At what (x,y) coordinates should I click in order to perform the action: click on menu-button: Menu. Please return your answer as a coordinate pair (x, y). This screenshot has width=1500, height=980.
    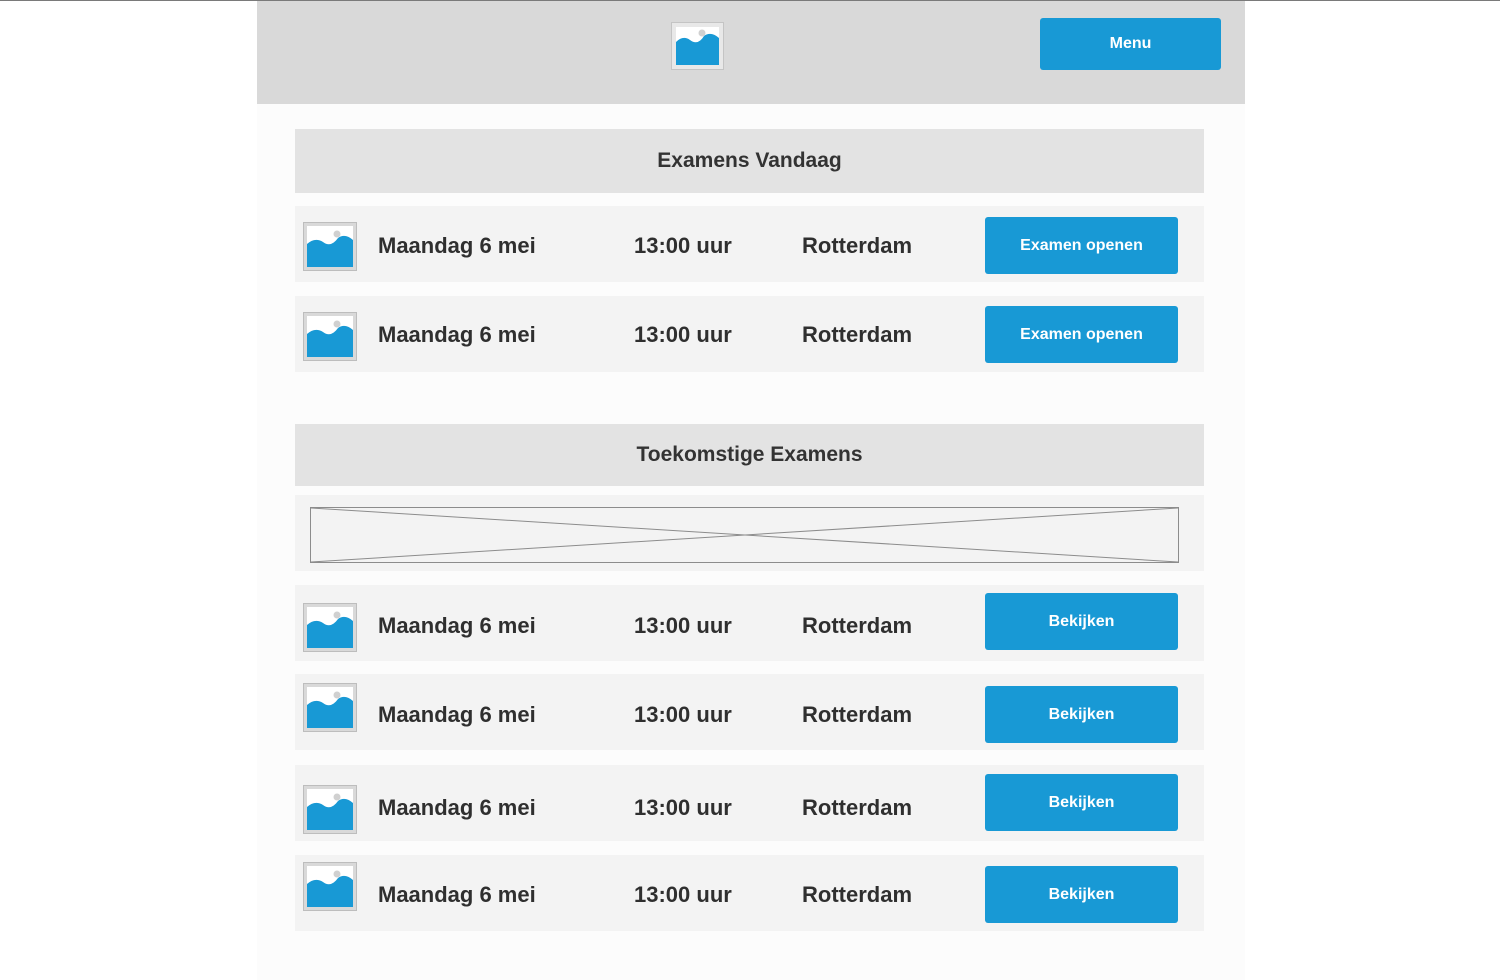
    Looking at the image, I should click on (1130, 44).